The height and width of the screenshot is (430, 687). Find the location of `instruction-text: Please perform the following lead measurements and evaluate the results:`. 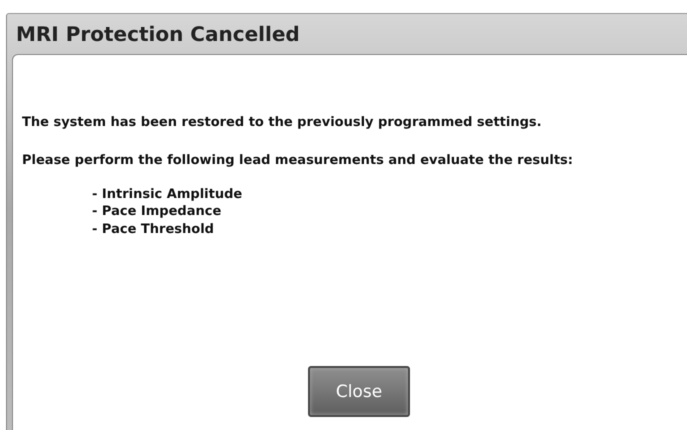

instruction-text: Please perform the following lead measurements and evaluate the results: is located at coordinates (298, 161).